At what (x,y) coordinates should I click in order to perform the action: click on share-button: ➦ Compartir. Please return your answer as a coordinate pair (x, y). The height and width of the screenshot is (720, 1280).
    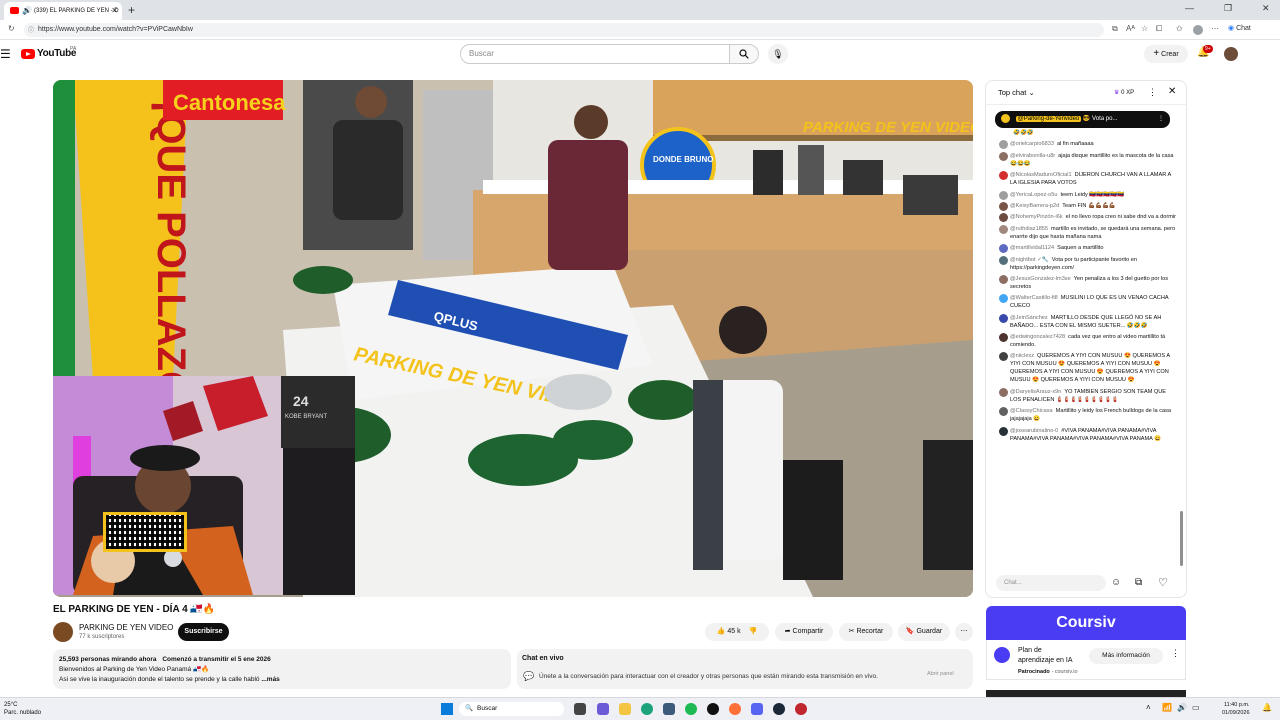
    Looking at the image, I should click on (804, 632).